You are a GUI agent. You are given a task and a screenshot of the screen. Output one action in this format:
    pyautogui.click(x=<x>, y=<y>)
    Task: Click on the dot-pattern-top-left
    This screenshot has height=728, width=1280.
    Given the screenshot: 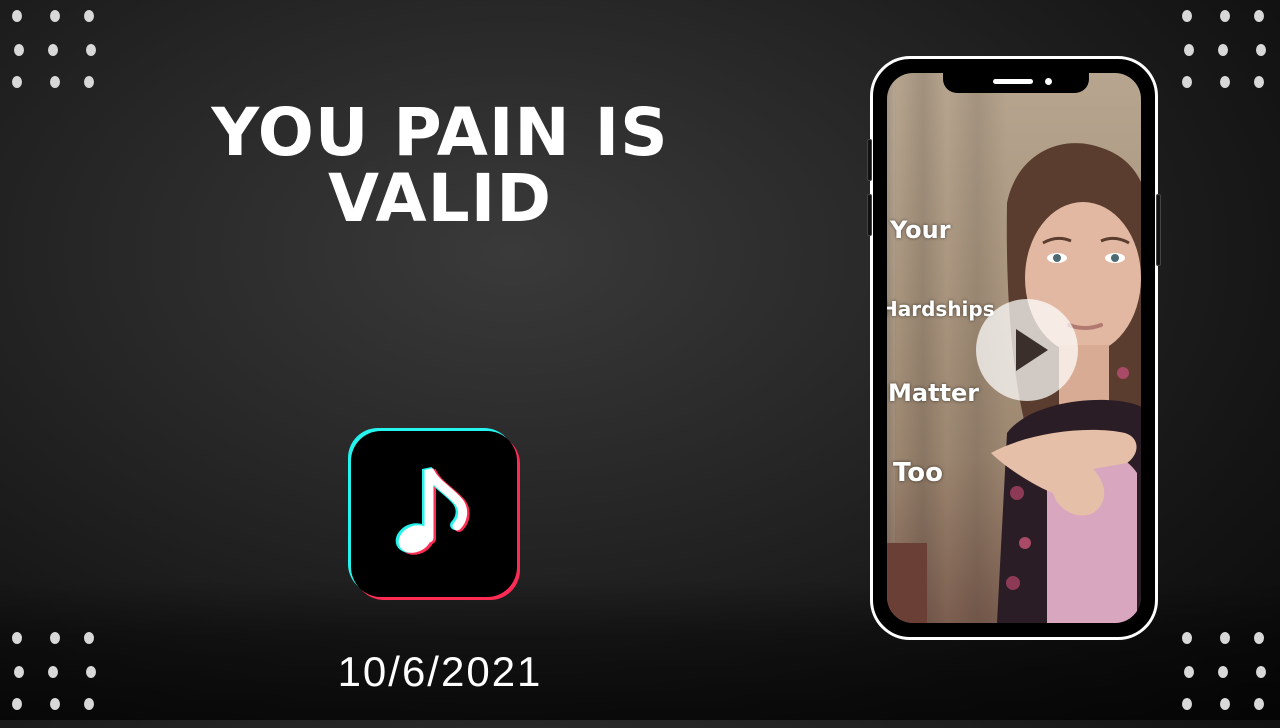 What is the action you would take?
    pyautogui.click(x=58, y=56)
    